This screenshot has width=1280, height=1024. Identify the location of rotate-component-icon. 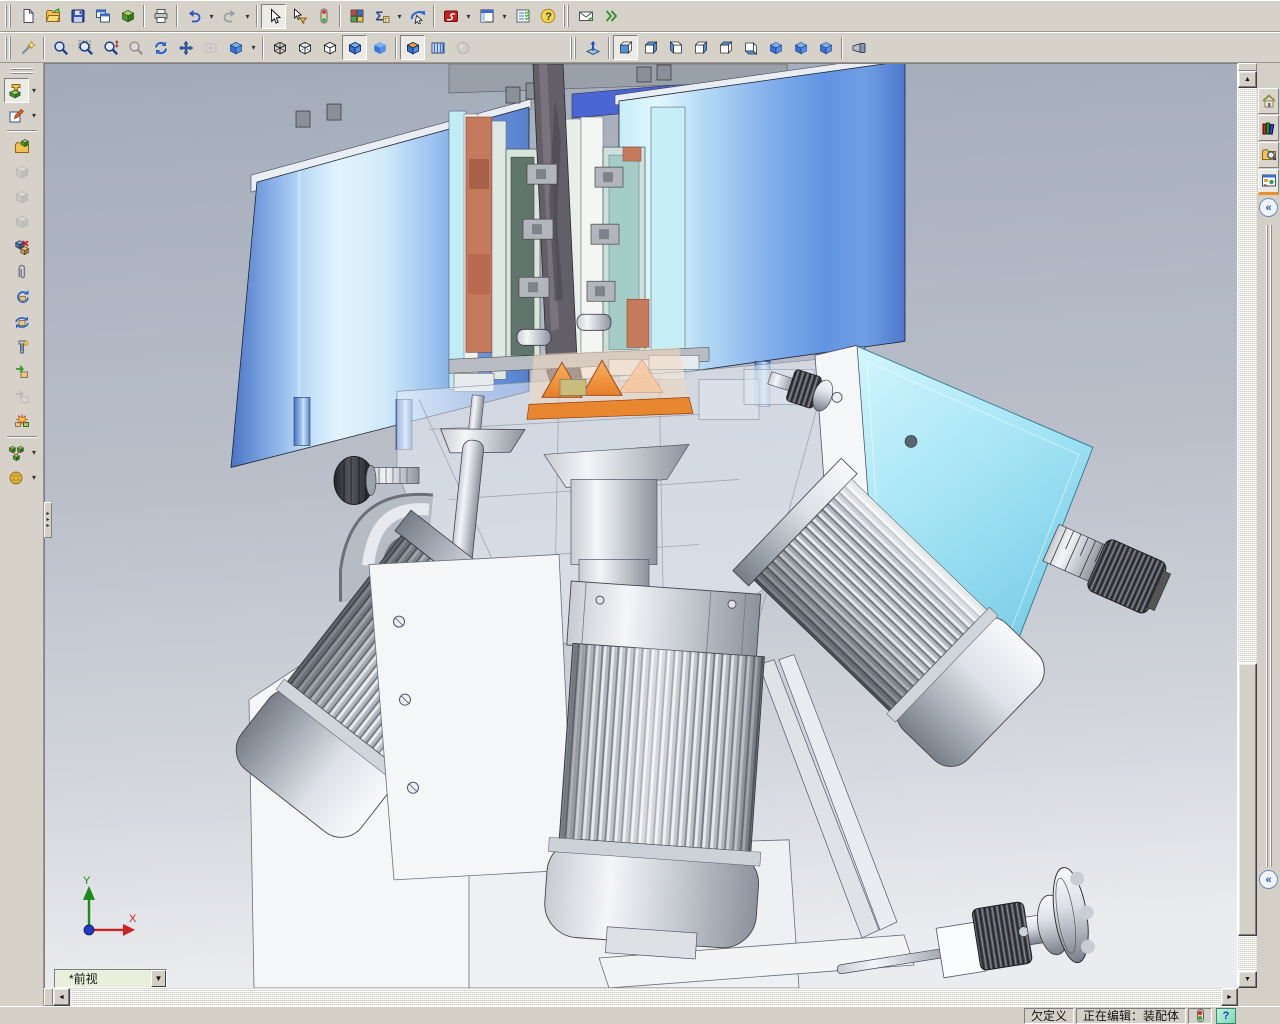
(21, 322).